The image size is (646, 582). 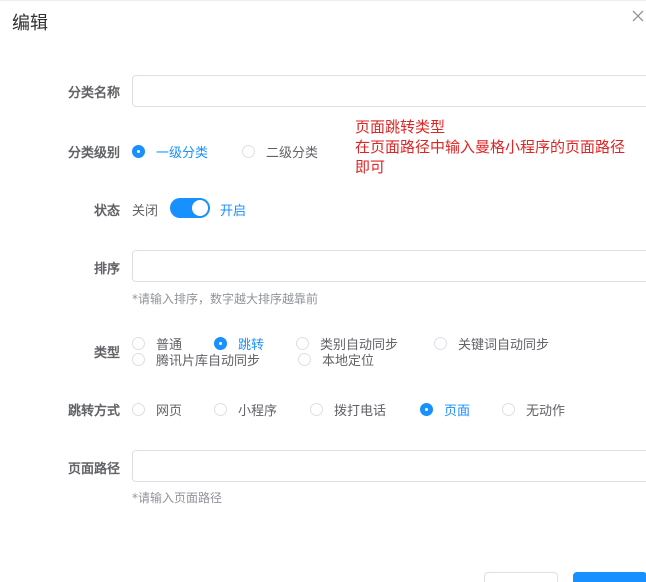 I want to click on radio-jump-miniprogram: 小程序, so click(x=245, y=409).